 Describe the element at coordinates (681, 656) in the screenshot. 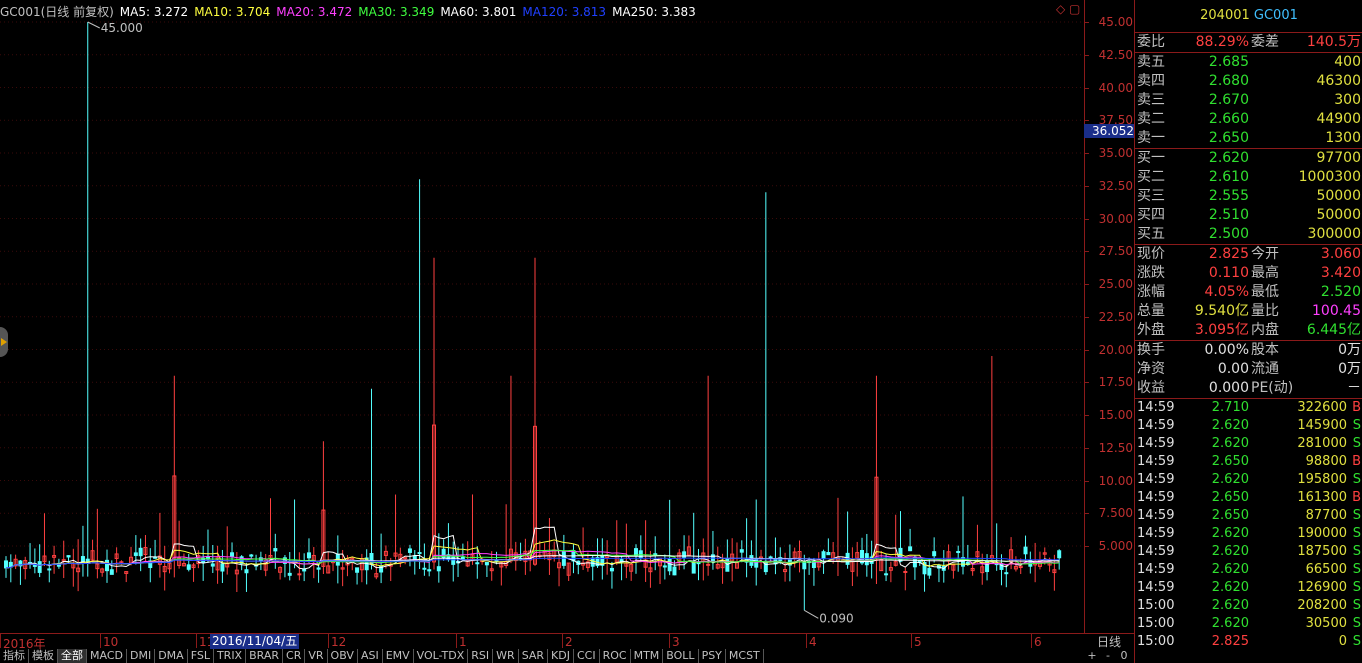

I see `tab-boll: BOLL` at that location.